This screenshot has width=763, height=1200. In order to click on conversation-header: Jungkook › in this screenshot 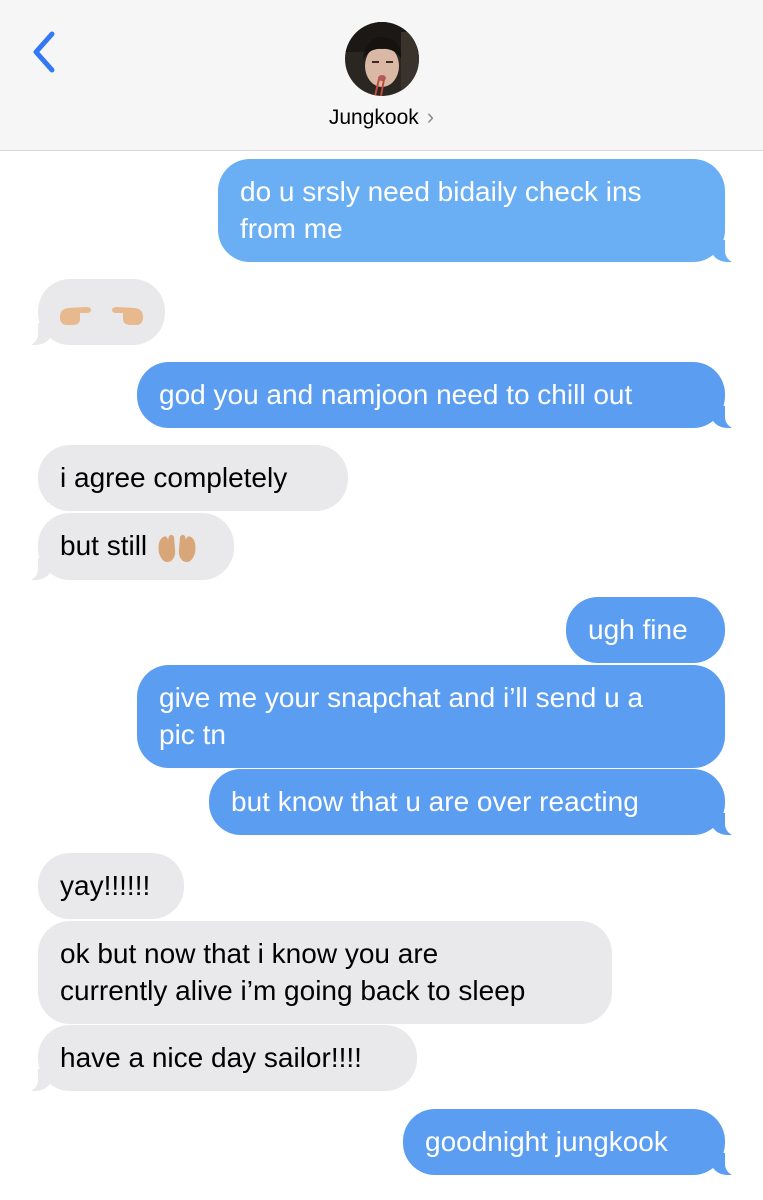, I will do `click(381, 75)`.